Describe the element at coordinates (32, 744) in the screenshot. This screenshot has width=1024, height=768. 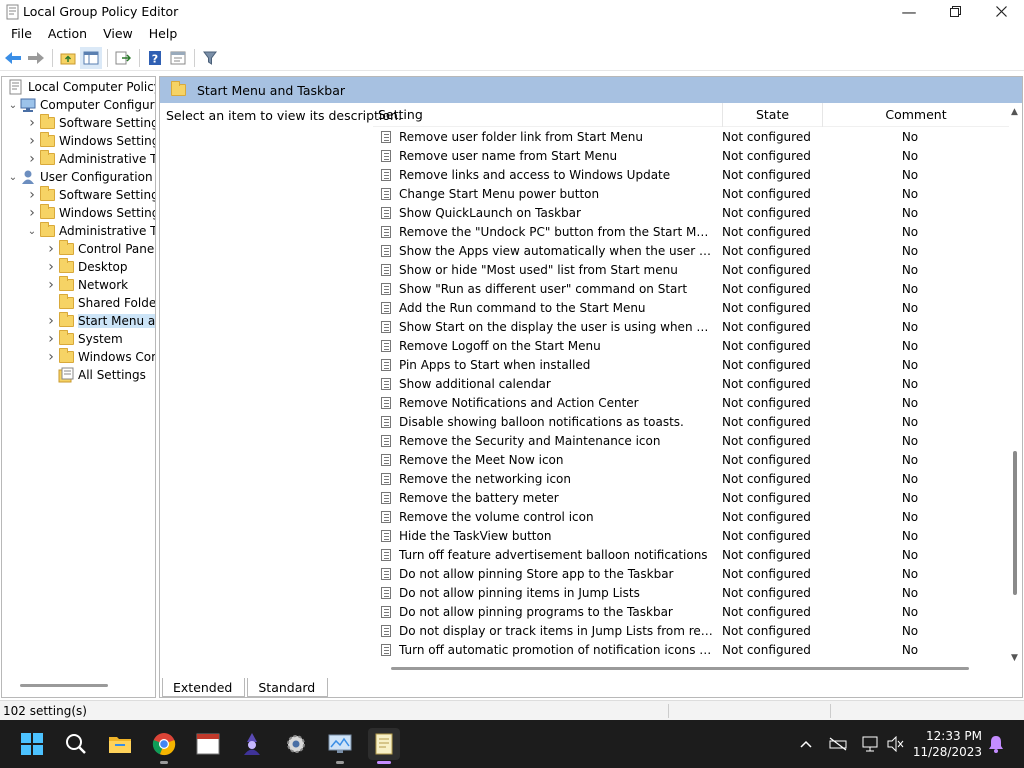
I see `start-button` at that location.